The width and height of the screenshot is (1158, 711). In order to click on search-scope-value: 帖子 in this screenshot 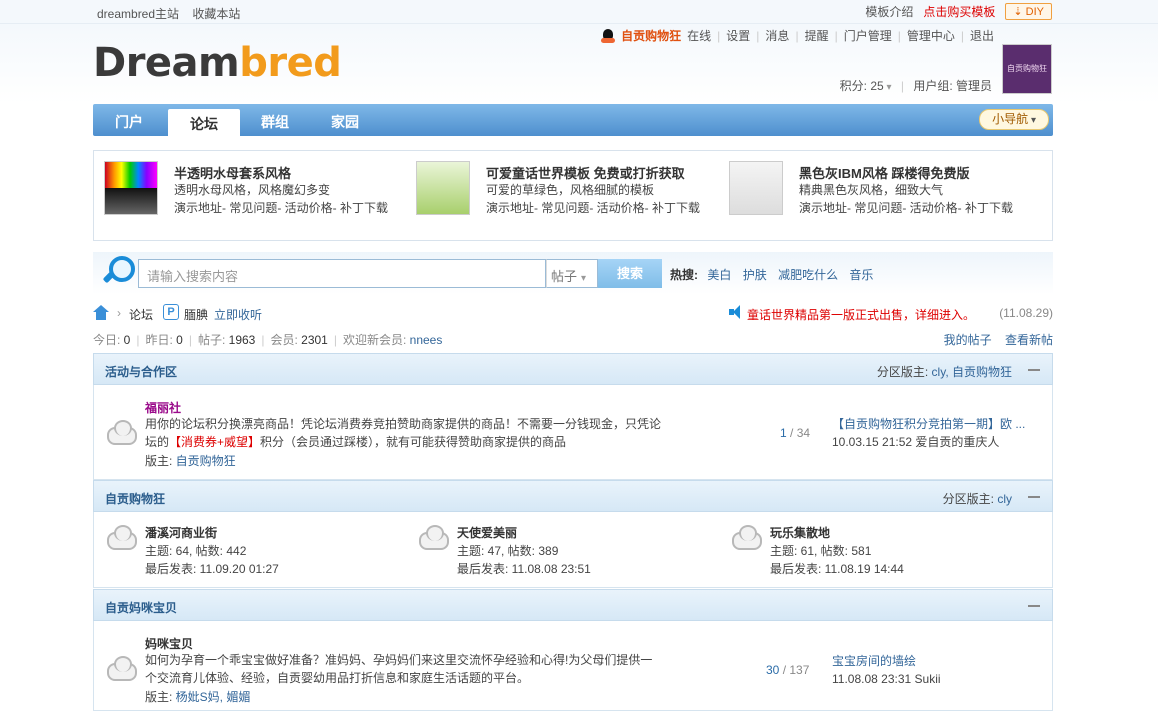, I will do `click(564, 276)`.